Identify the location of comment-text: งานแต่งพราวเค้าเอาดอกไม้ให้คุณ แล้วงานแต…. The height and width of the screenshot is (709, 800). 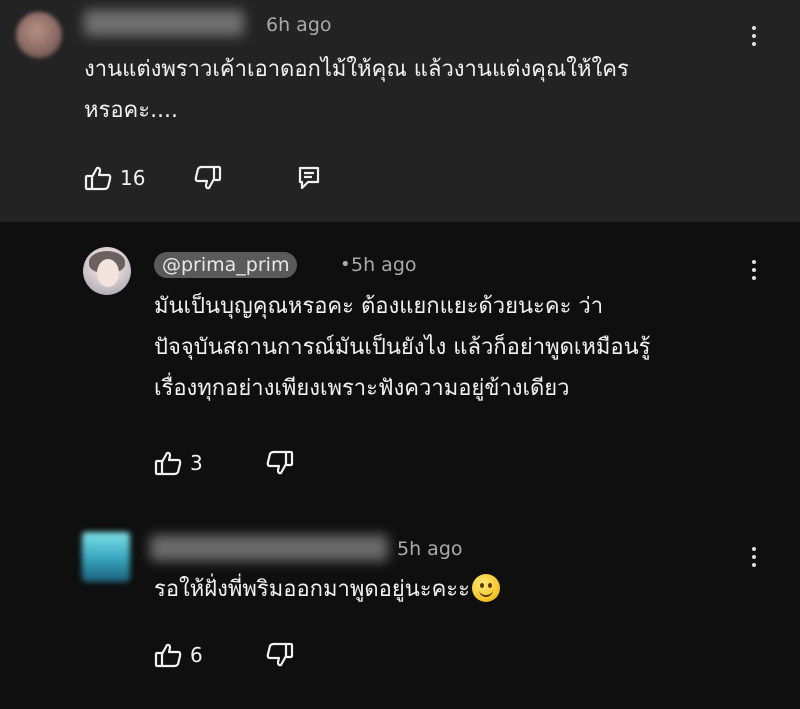
(356, 90).